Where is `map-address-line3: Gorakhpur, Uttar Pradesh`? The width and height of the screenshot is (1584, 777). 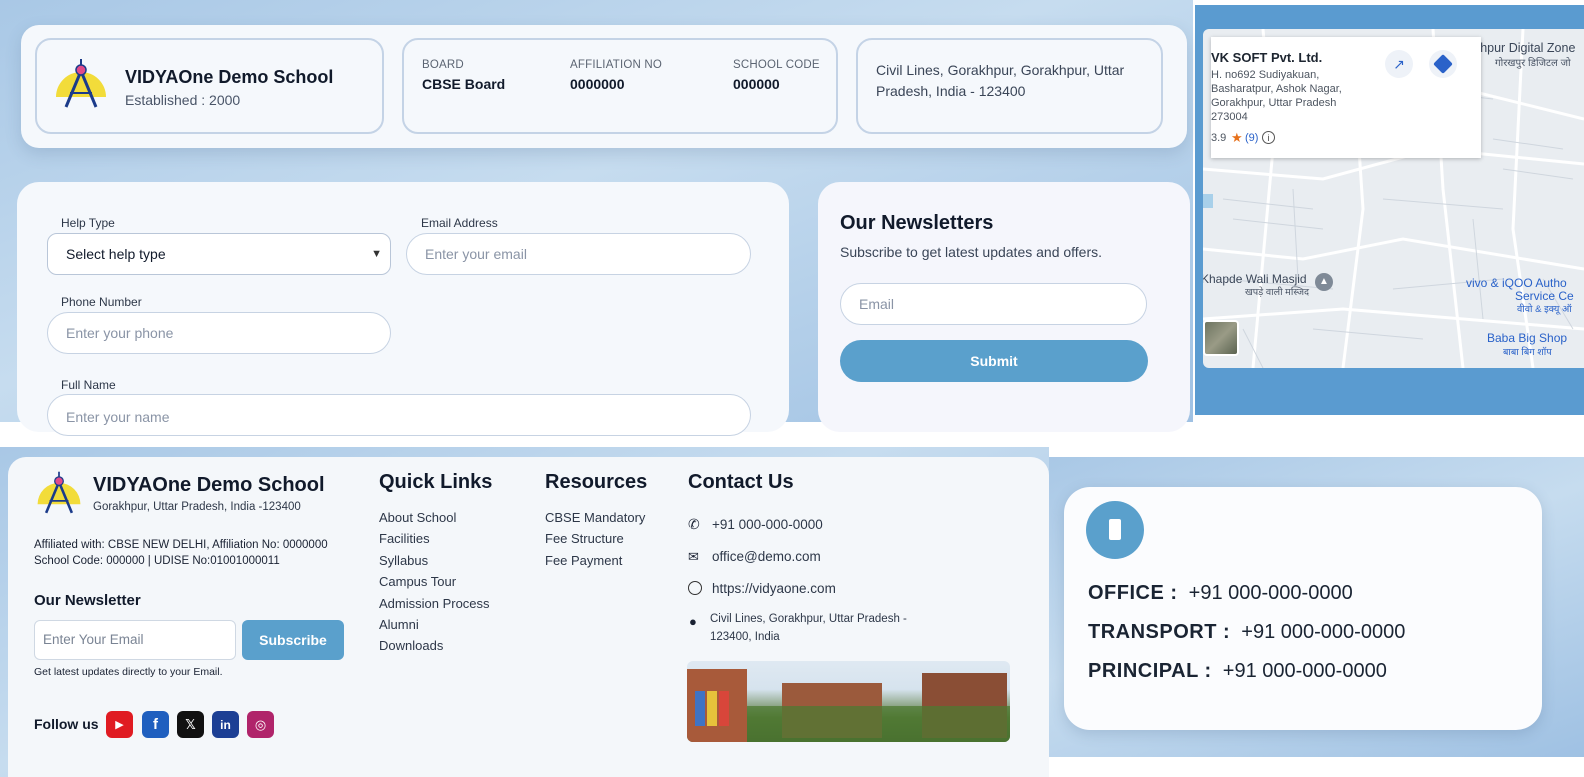 map-address-line3: Gorakhpur, Uttar Pradesh is located at coordinates (1274, 103).